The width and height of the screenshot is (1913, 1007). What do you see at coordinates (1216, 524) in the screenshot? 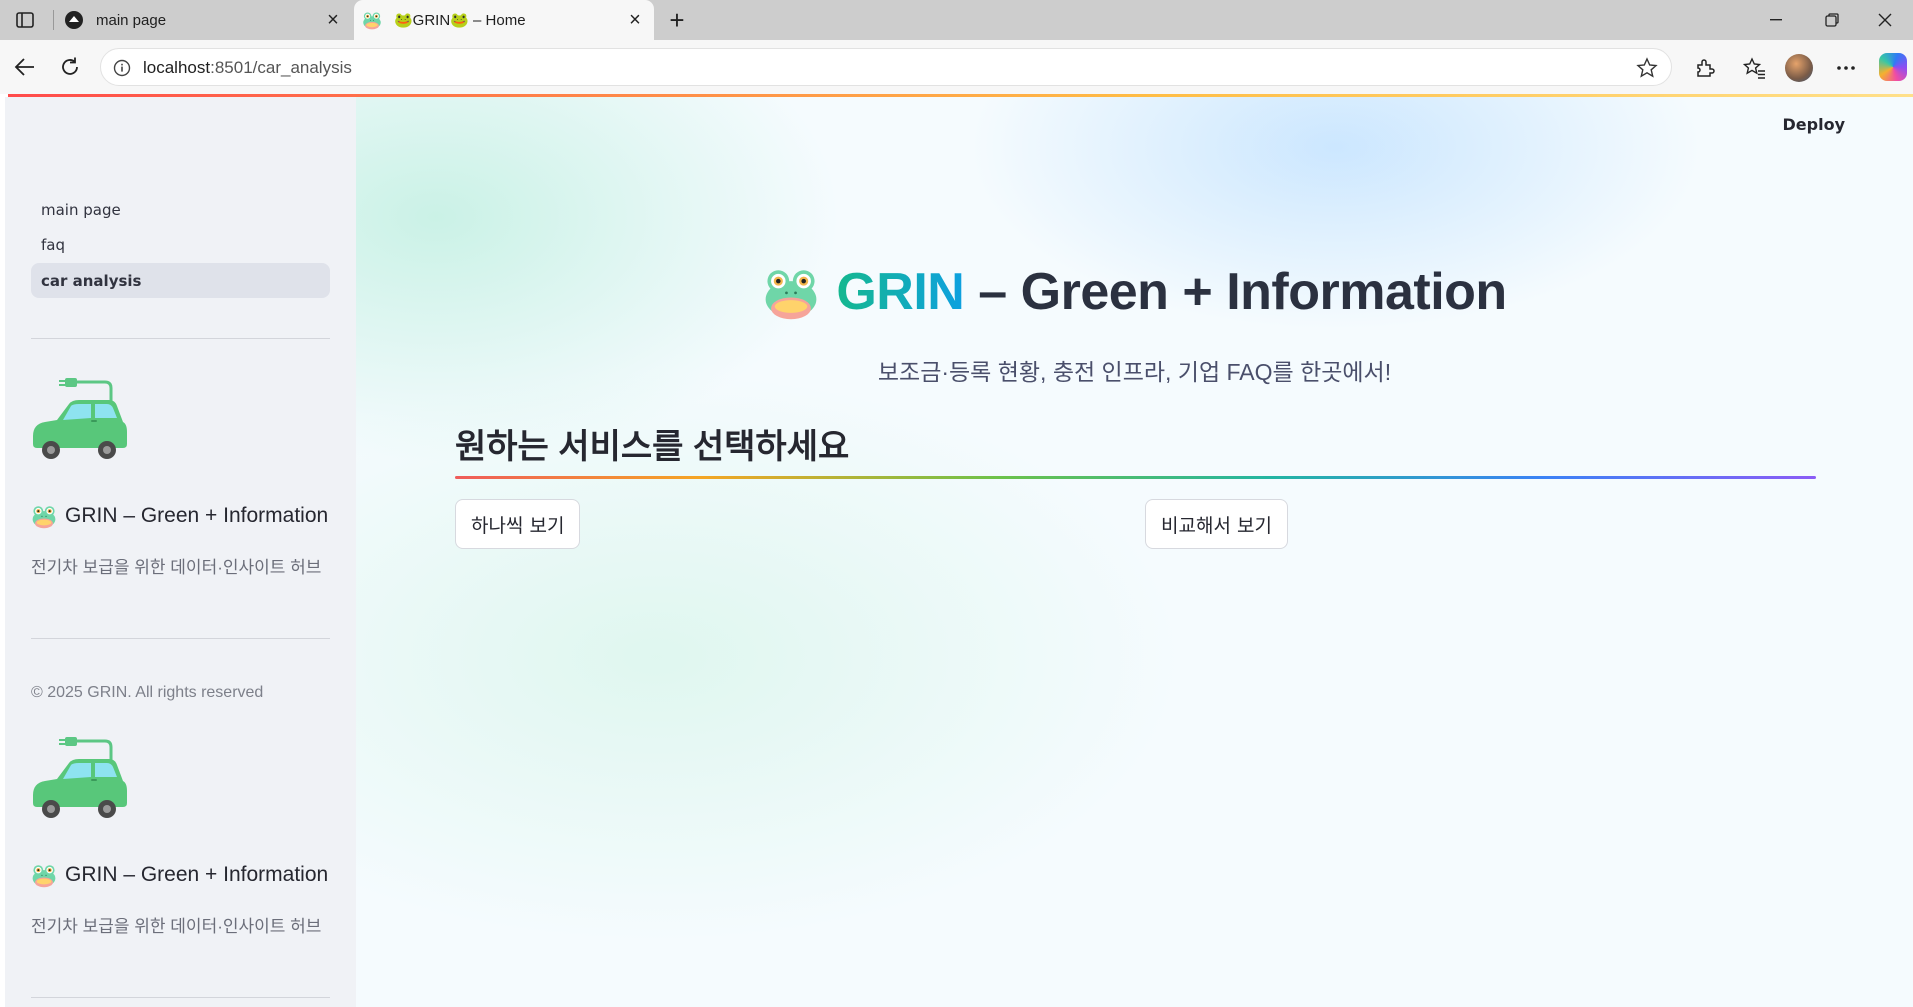
I see `compare-view-button: 비교해서 보기` at bounding box center [1216, 524].